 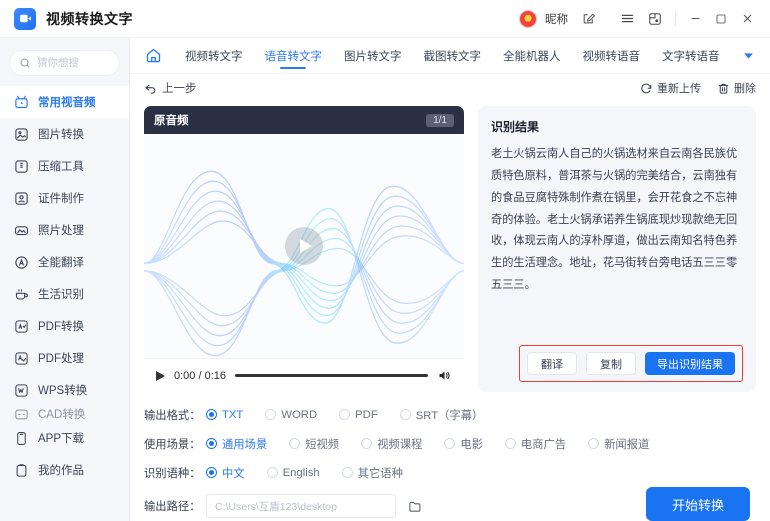 I want to click on nickname-label: 昵称, so click(x=556, y=19).